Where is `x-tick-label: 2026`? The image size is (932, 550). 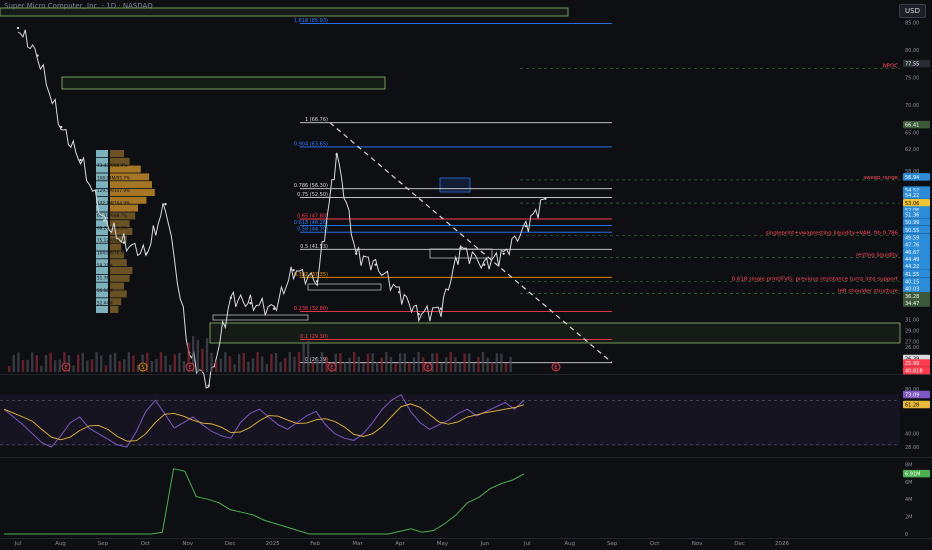
x-tick-label: 2026 is located at coordinates (782, 544).